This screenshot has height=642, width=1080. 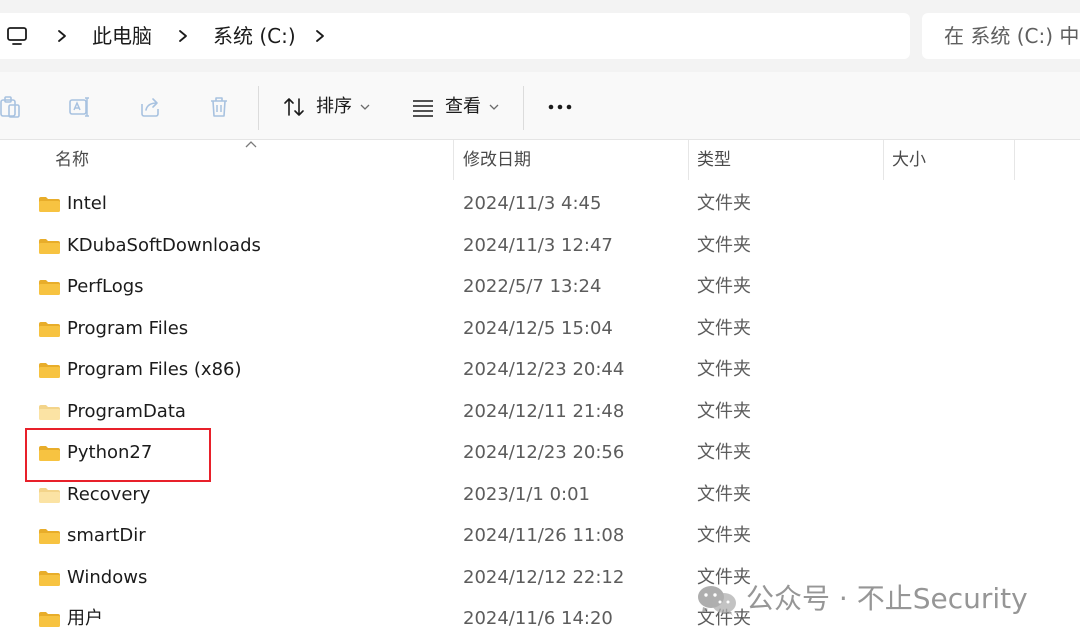 I want to click on file-row: Program Files 2024/12/5 15:04 文件夹, so click(x=540, y=329).